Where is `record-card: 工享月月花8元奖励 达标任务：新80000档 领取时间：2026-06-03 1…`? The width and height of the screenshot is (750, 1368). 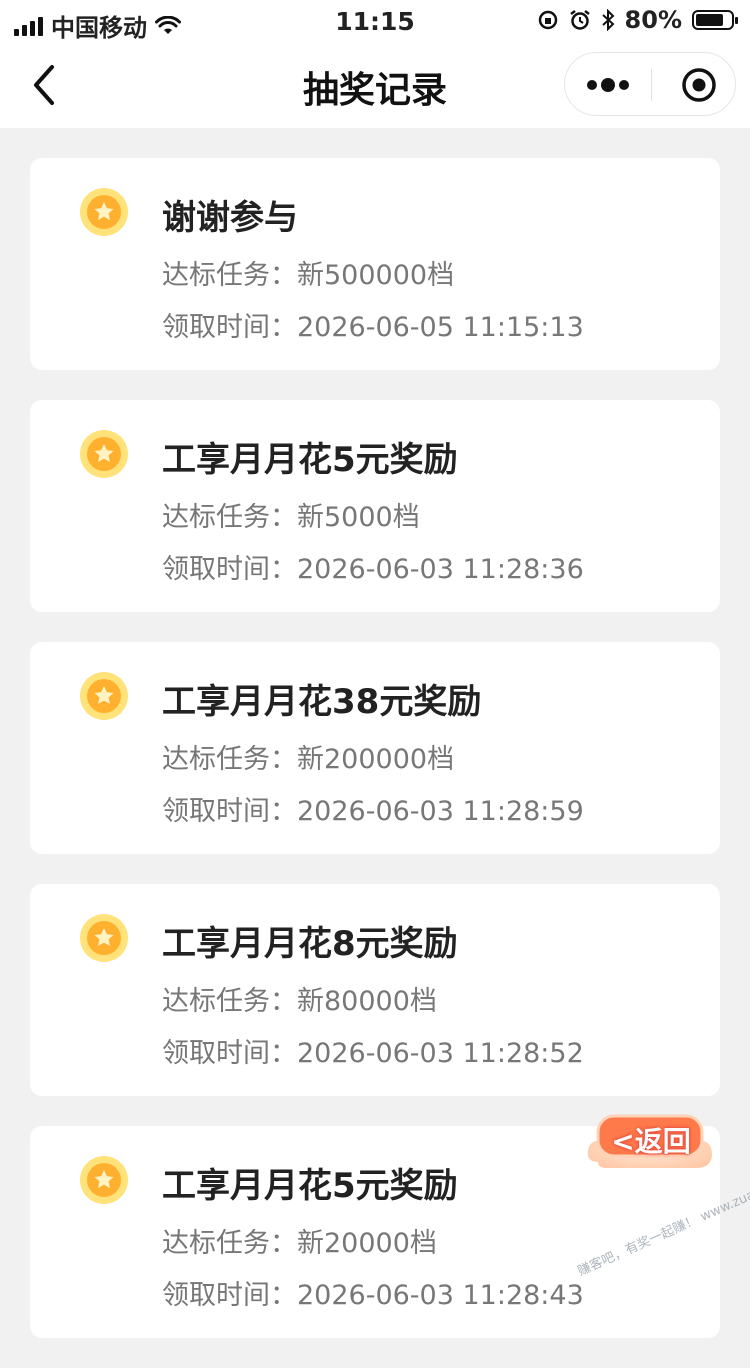 record-card: 工享月月花8元奖励 达标任务：新80000档 领取时间：2026-06-03 1… is located at coordinates (375, 990).